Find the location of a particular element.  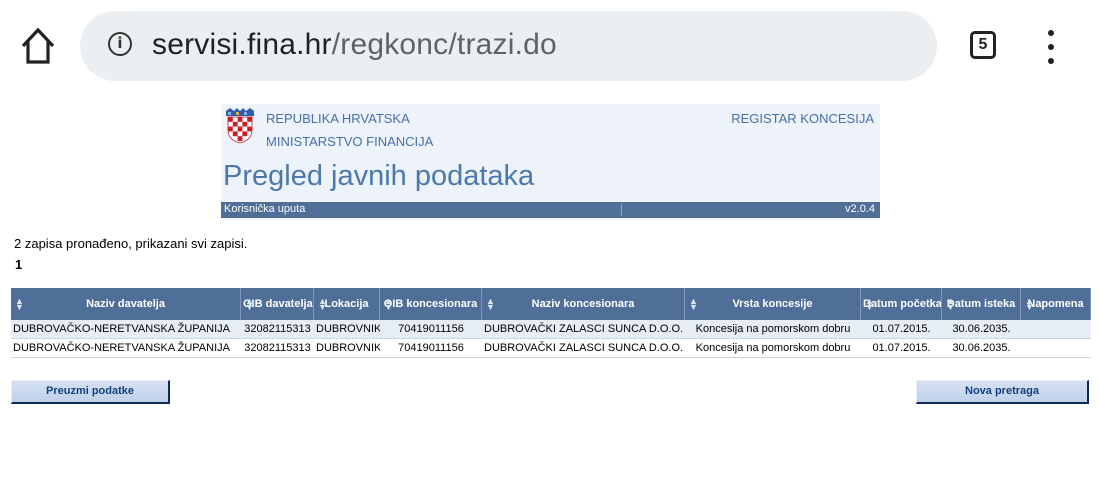

column-header-oib-davatelja: ▲ ▼ OIB davatelja is located at coordinates (277, 304).